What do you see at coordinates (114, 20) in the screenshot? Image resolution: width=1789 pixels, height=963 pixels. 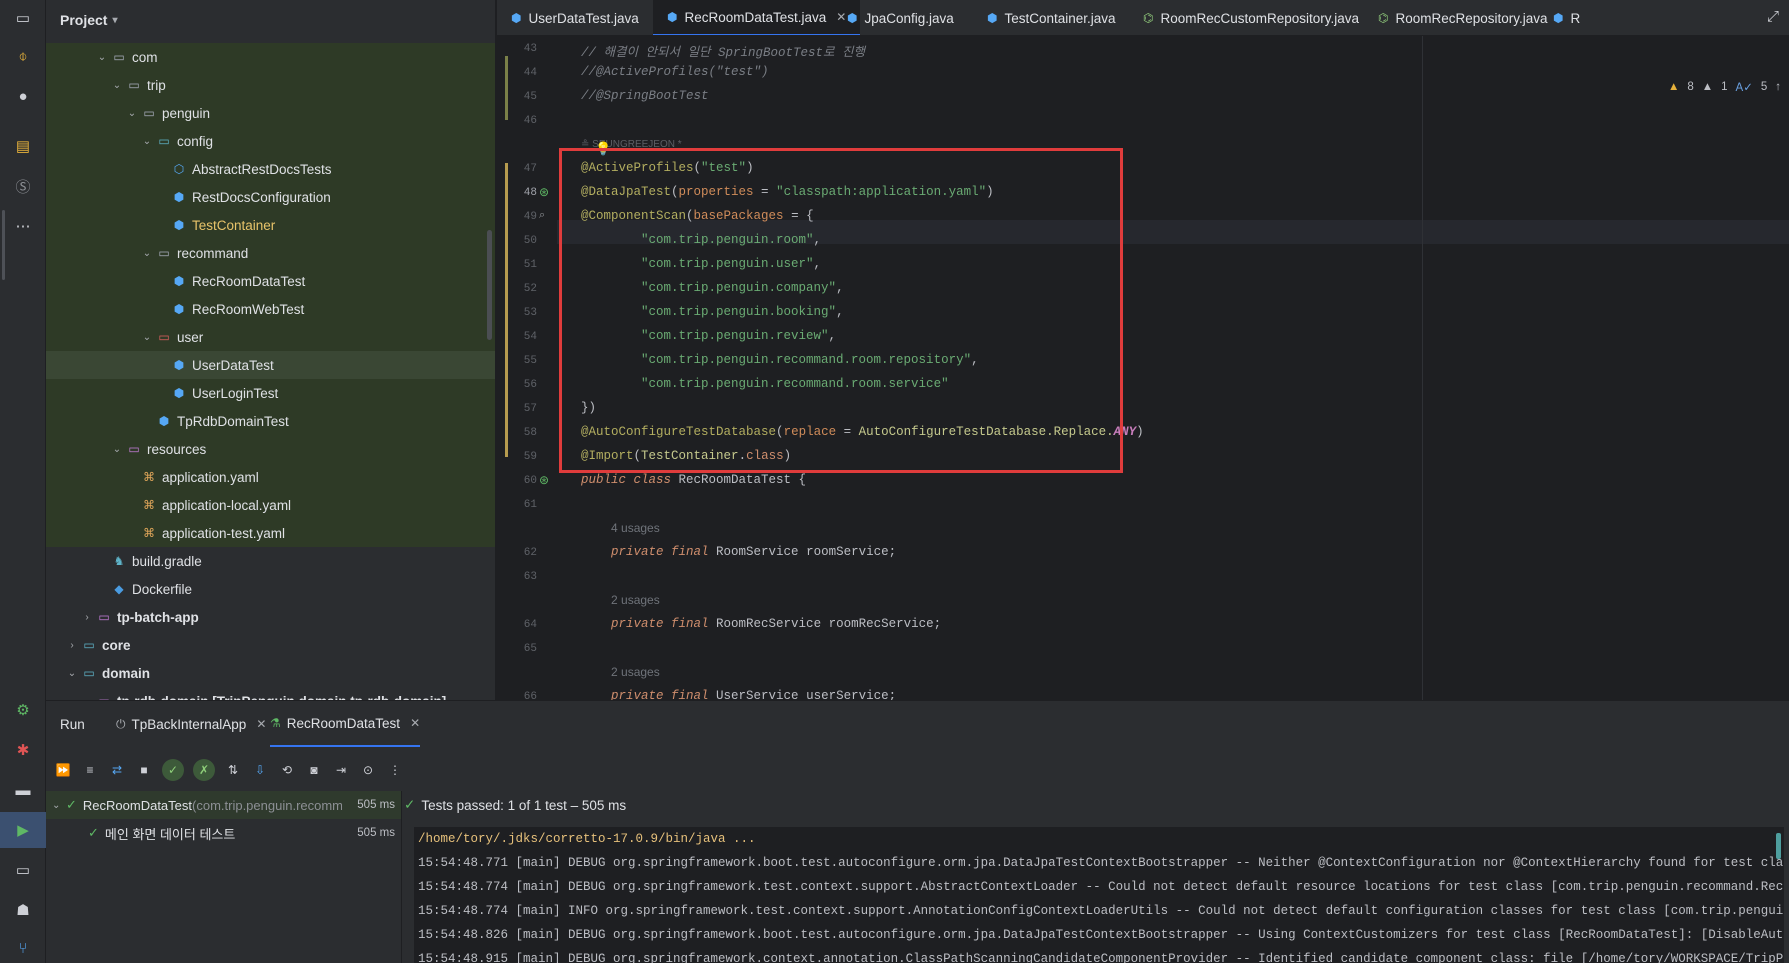 I see `chevron-down-icon: ▾` at bounding box center [114, 20].